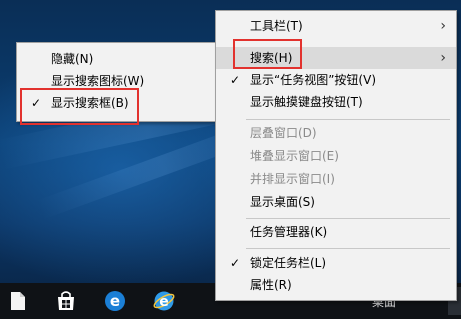 The width and height of the screenshot is (461, 319). What do you see at coordinates (66, 301) in the screenshot?
I see `store-icon` at bounding box center [66, 301].